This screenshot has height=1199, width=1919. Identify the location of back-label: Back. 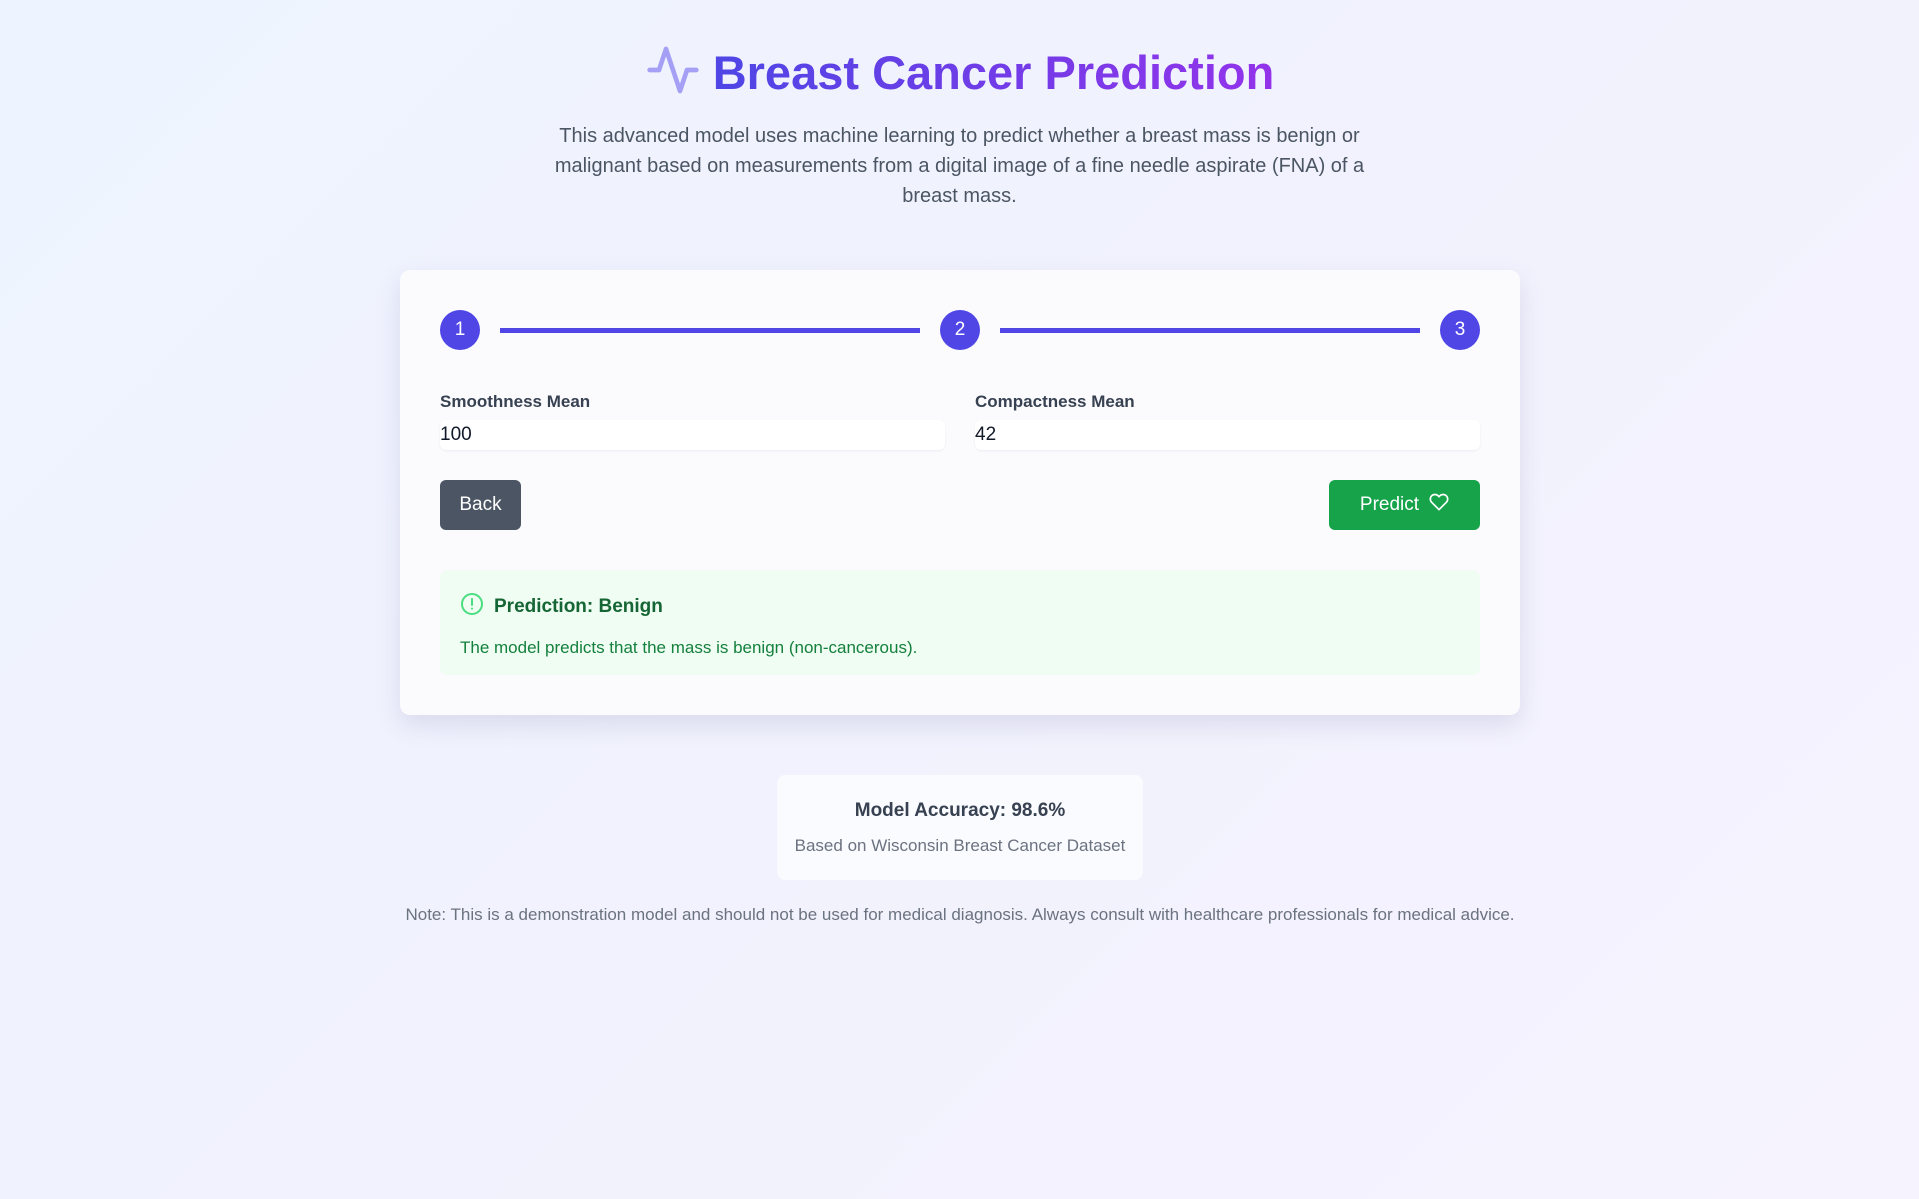
(480, 504).